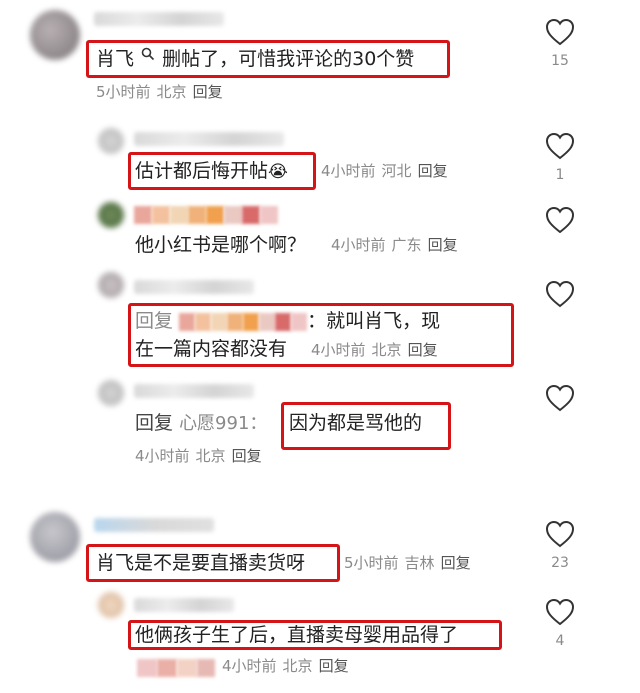  Describe the element at coordinates (115, 59) in the screenshot. I see `comment-mention: 肖飞` at that location.